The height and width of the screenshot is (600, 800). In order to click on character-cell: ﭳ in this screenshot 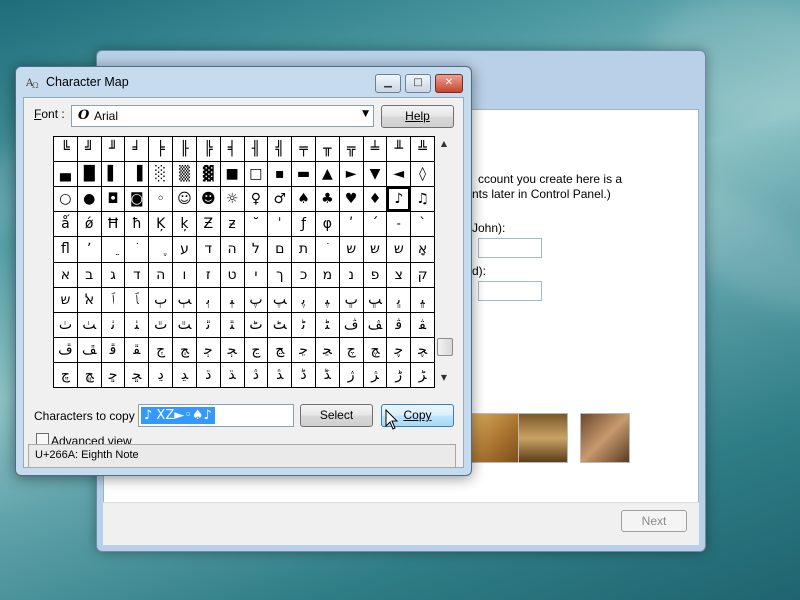, I will do `click(184, 349)`.